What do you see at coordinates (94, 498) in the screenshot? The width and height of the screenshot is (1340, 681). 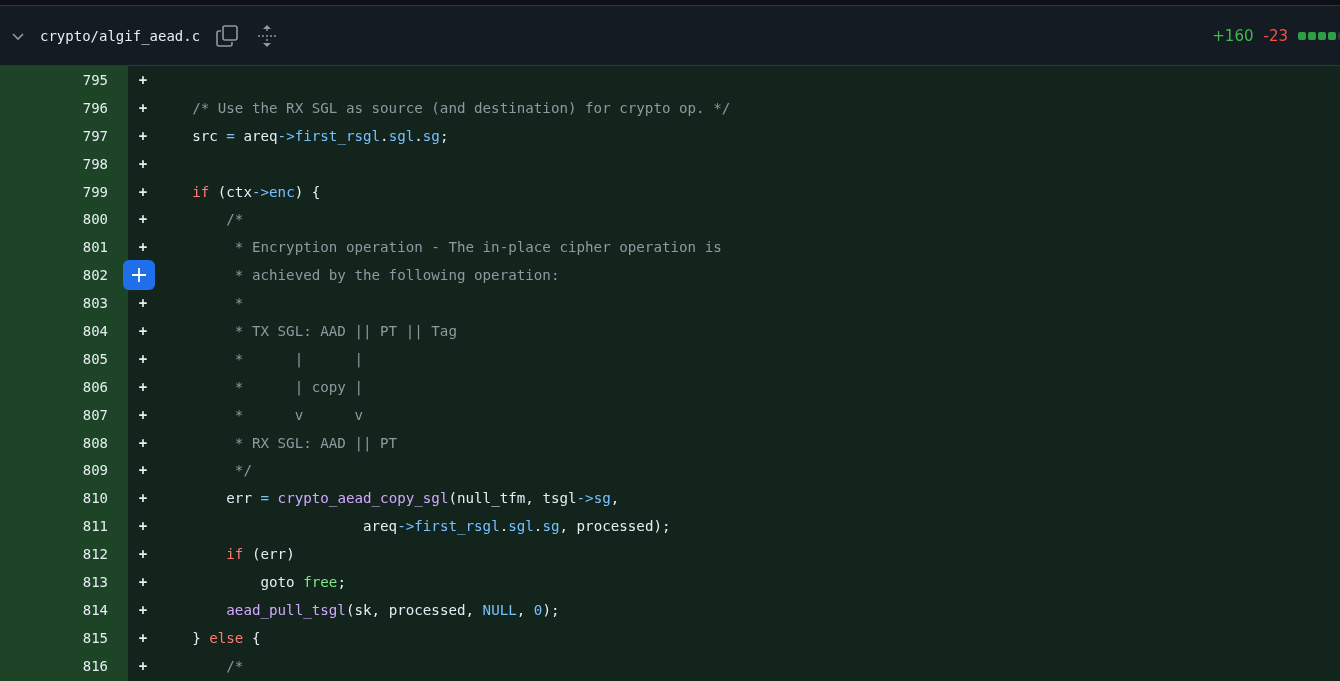 I see `line-number: 810` at bounding box center [94, 498].